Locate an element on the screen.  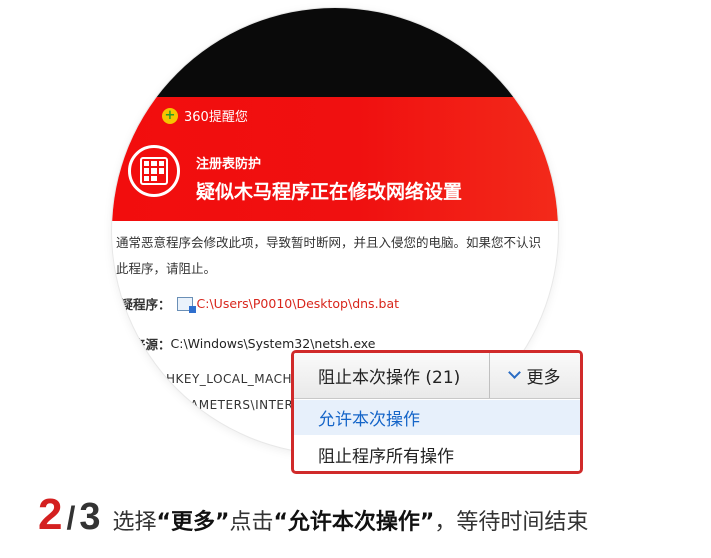
description-line-1: 通常恶意程序会修改此项，导致暂时断网，并且入侵您的电脑。如果您不认识 is located at coordinates (329, 242).